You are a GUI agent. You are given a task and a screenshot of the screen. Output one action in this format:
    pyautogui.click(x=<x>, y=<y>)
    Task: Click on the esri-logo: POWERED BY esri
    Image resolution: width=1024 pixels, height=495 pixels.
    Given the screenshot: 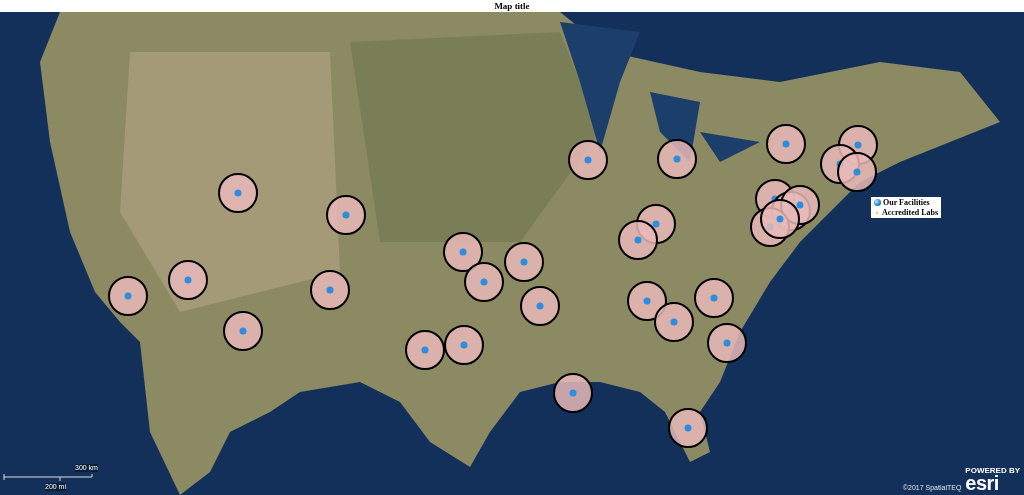 What is the action you would take?
    pyautogui.click(x=992, y=479)
    